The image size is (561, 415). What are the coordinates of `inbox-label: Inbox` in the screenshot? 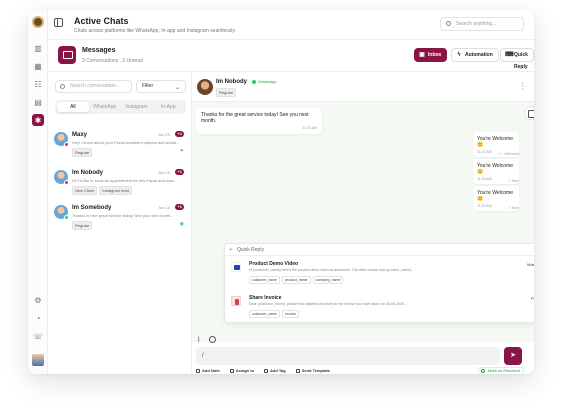 It's located at (435, 55).